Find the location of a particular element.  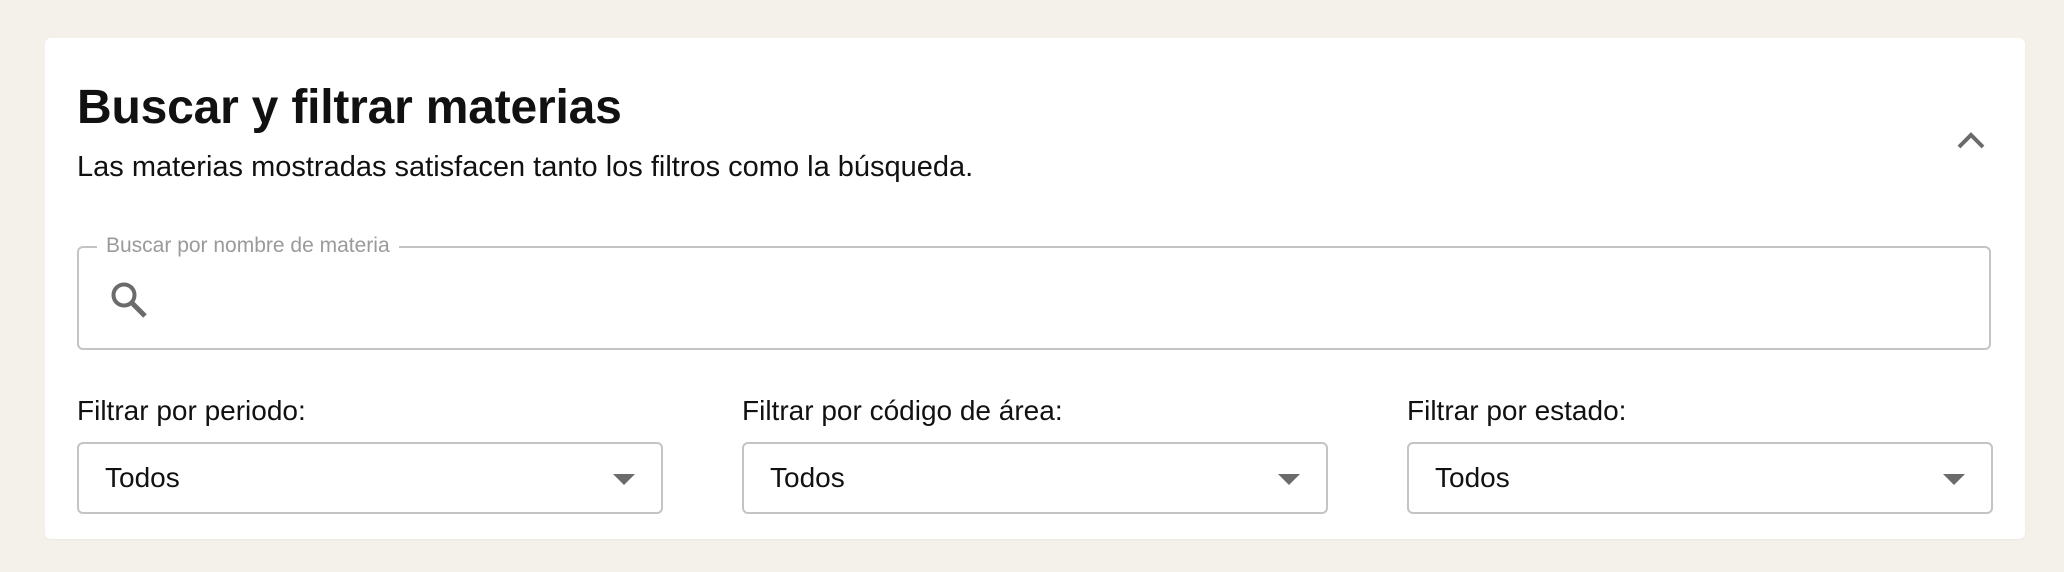

filter-status-value: Todos is located at coordinates (1472, 477).